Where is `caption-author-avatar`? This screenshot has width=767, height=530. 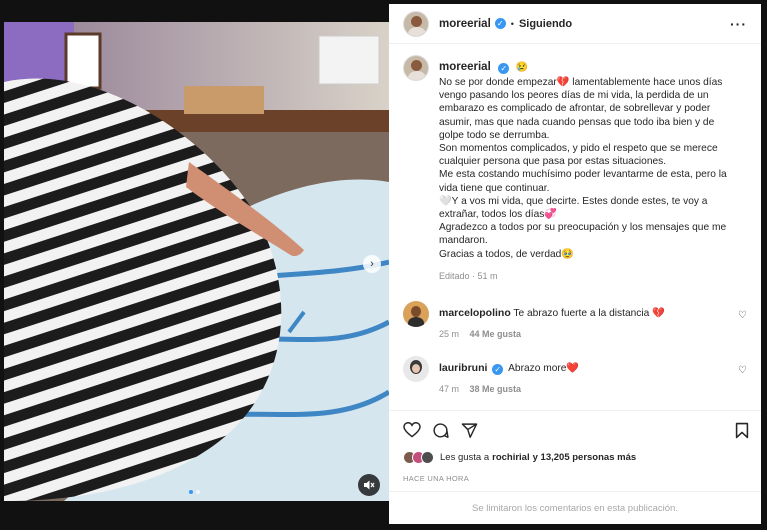
caption-author-avatar is located at coordinates (416, 68).